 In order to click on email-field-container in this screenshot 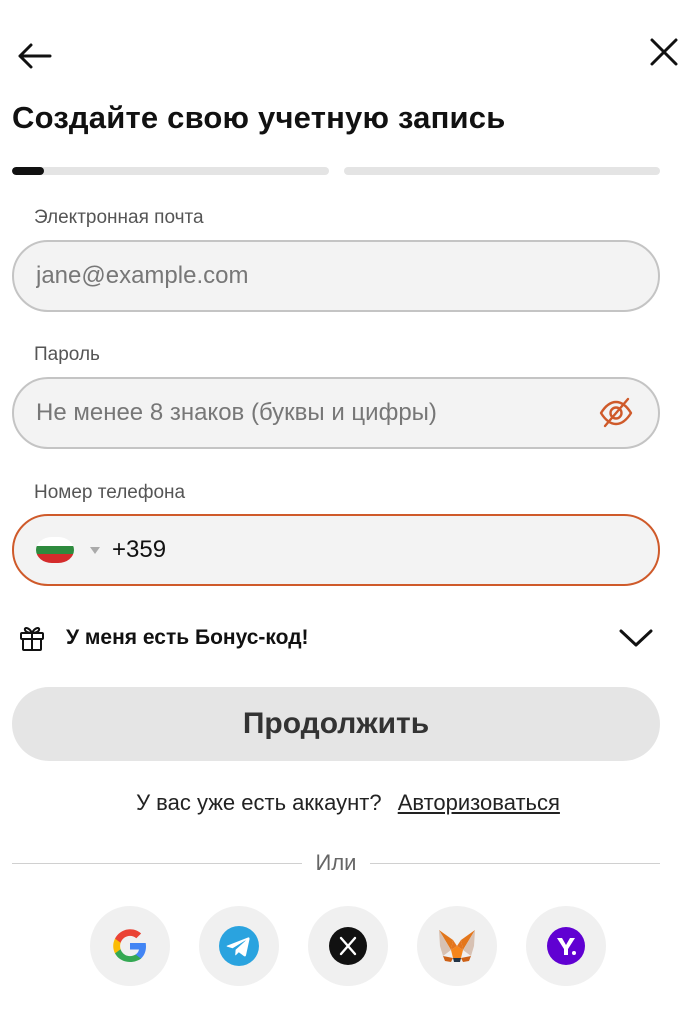, I will do `click(336, 276)`.